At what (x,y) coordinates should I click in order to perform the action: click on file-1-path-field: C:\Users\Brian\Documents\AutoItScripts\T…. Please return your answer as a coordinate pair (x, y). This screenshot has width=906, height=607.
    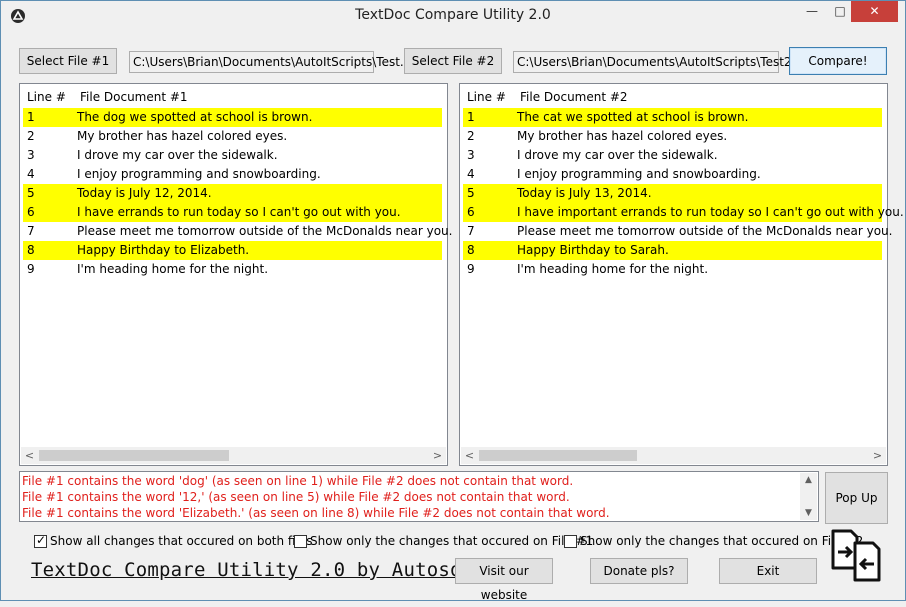
    Looking at the image, I should click on (274, 62).